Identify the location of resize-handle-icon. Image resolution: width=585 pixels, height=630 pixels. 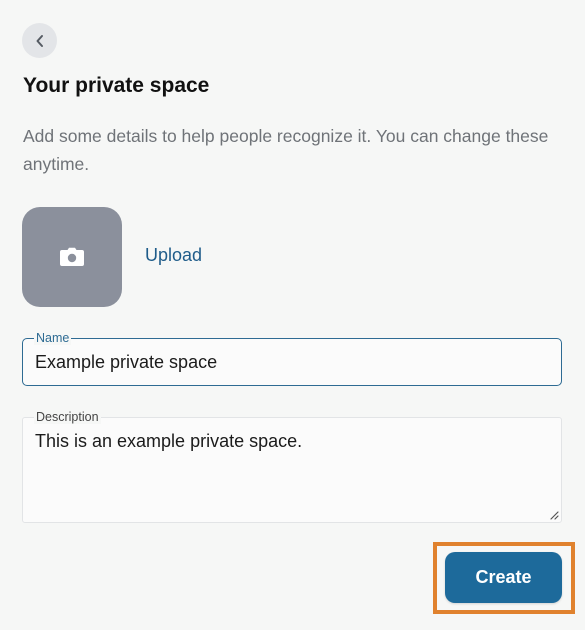
(554, 515).